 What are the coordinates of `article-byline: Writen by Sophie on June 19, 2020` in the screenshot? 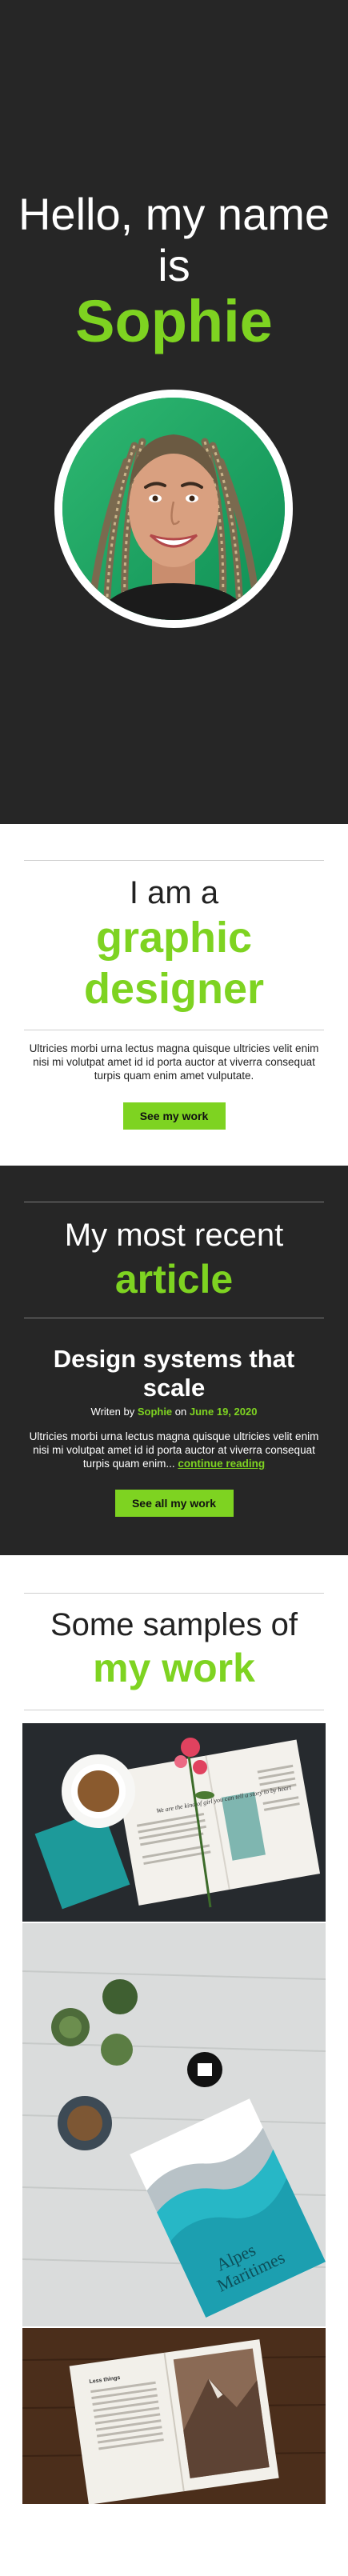 It's located at (174, 1412).